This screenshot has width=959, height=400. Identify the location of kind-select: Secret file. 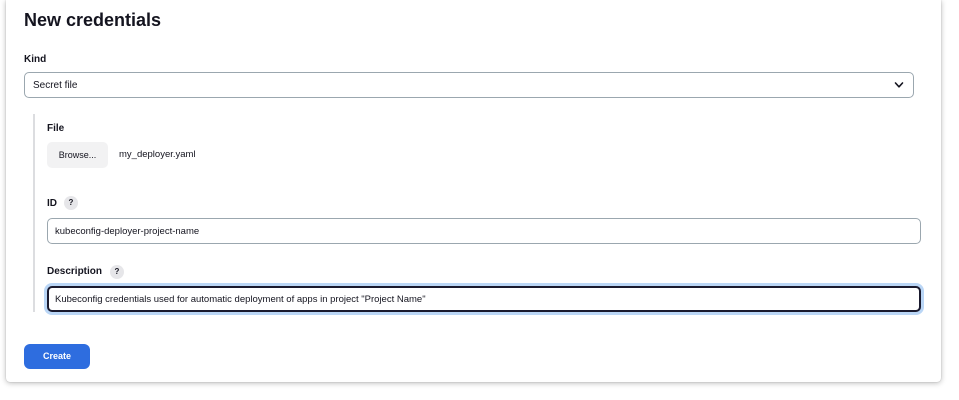
(469, 85).